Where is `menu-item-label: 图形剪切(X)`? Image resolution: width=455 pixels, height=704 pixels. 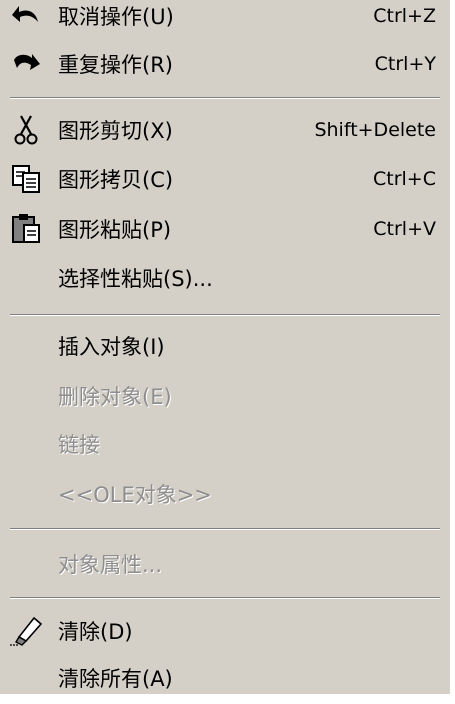 menu-item-label: 图形剪切(X) is located at coordinates (115, 131).